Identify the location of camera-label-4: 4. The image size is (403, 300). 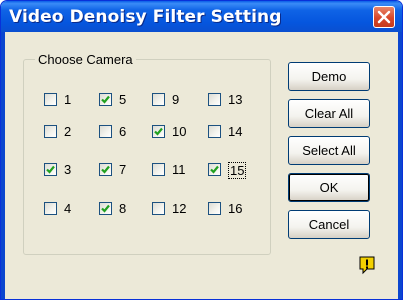
(68, 208).